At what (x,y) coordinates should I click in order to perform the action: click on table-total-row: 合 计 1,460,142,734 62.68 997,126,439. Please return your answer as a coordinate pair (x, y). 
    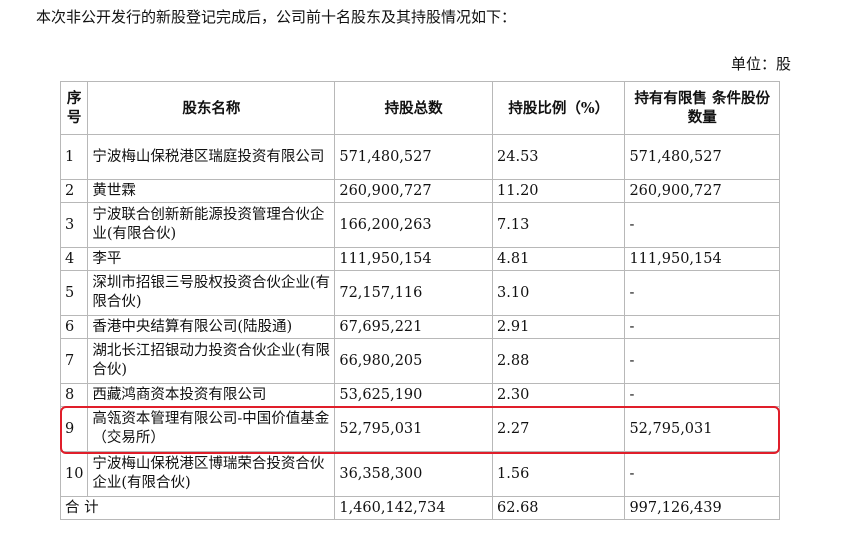
    Looking at the image, I should click on (419, 508).